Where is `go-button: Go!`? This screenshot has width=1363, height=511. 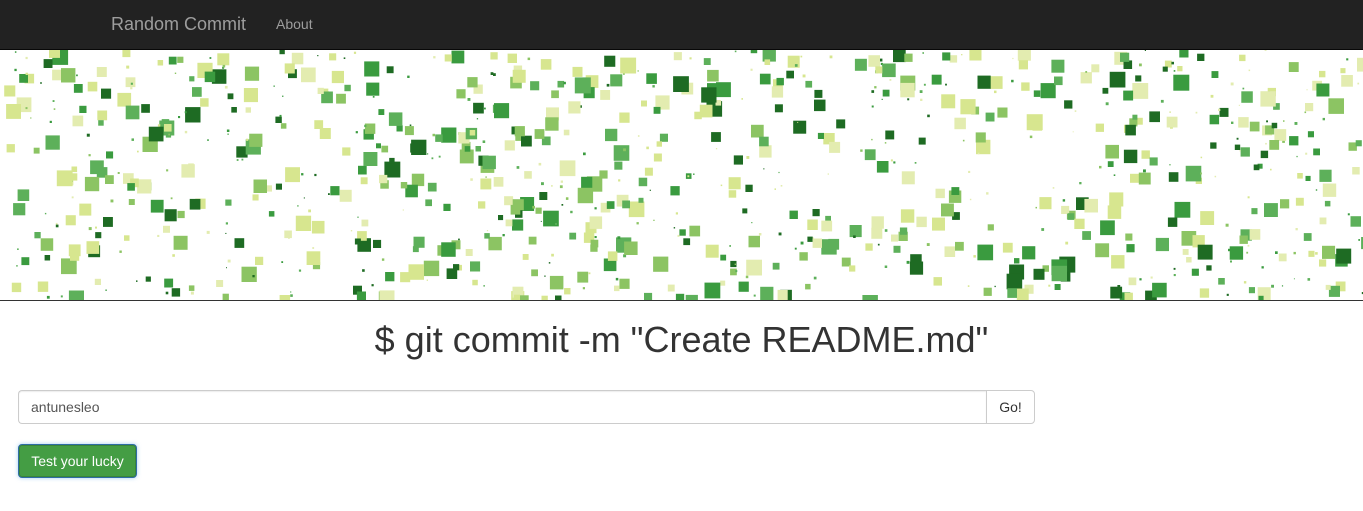
go-button: Go! is located at coordinates (1010, 407).